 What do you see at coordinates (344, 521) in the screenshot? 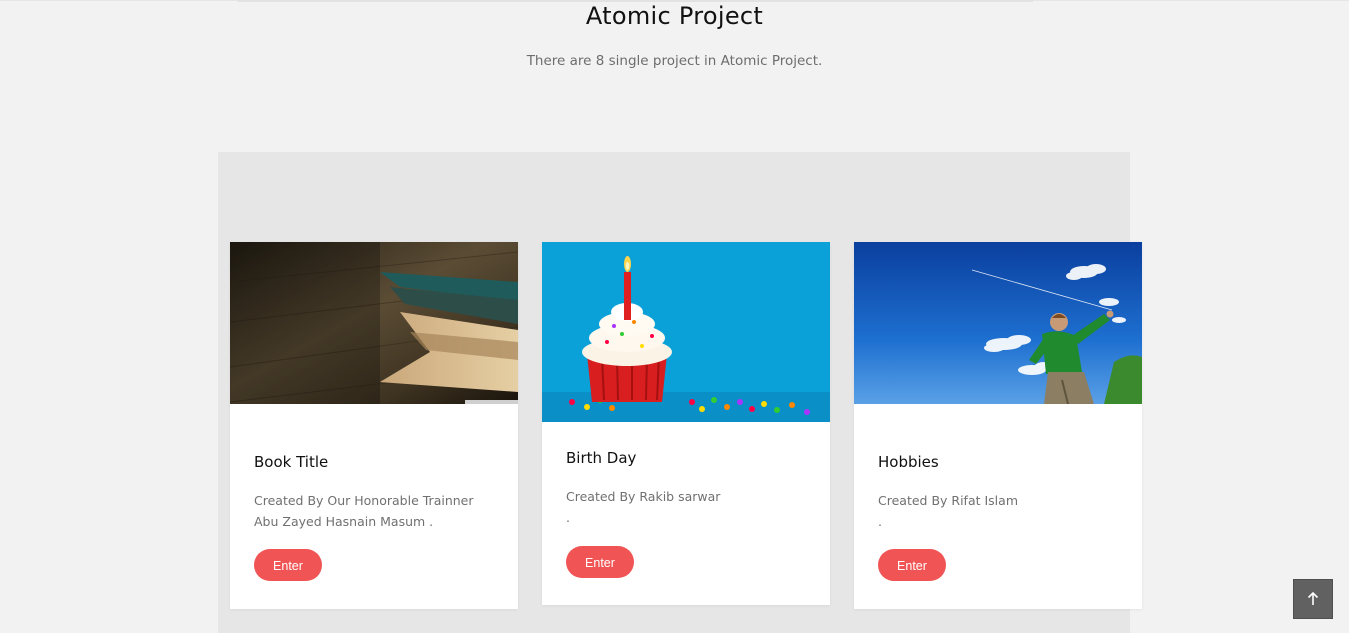
I see `card-description-line: Abu Zayed Hasnain Masum .` at bounding box center [344, 521].